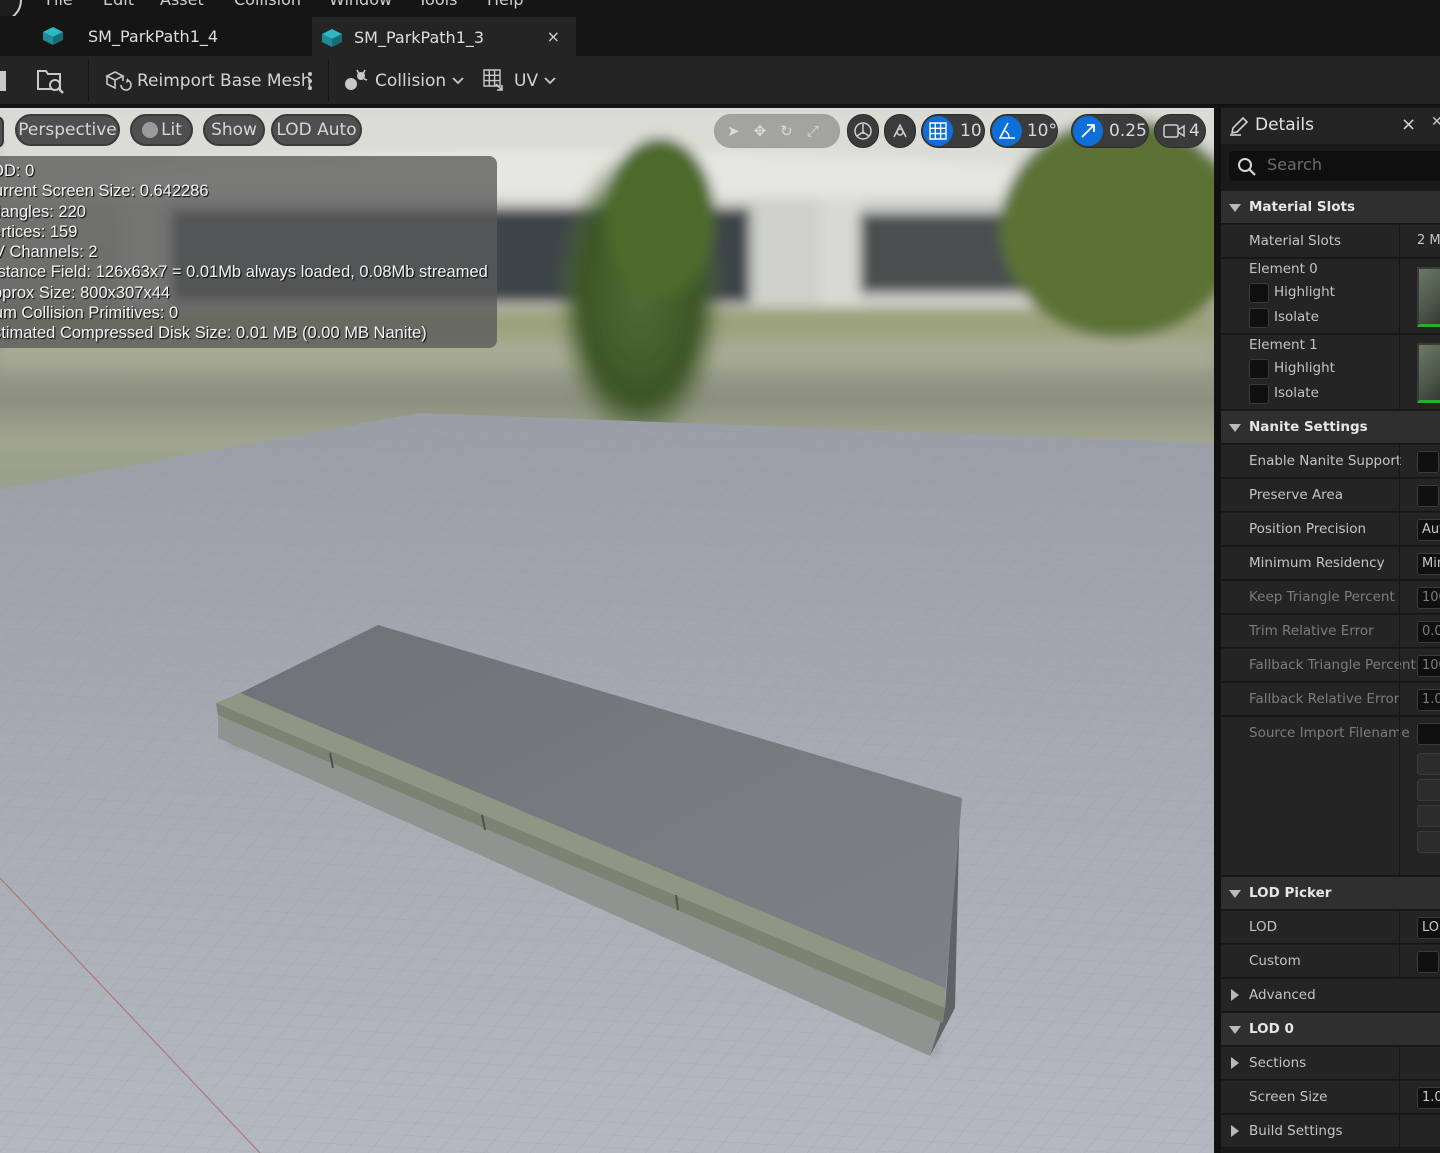  Describe the element at coordinates (1330, 927) in the screenshot. I see `lod-row: LOD LOD 0` at that location.